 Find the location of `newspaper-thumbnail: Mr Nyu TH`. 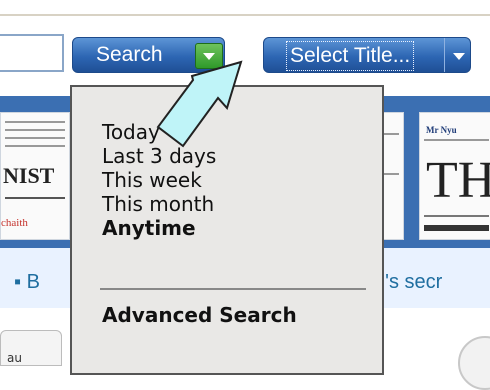

newspaper-thumbnail: Mr Nyu TH is located at coordinates (454, 176).